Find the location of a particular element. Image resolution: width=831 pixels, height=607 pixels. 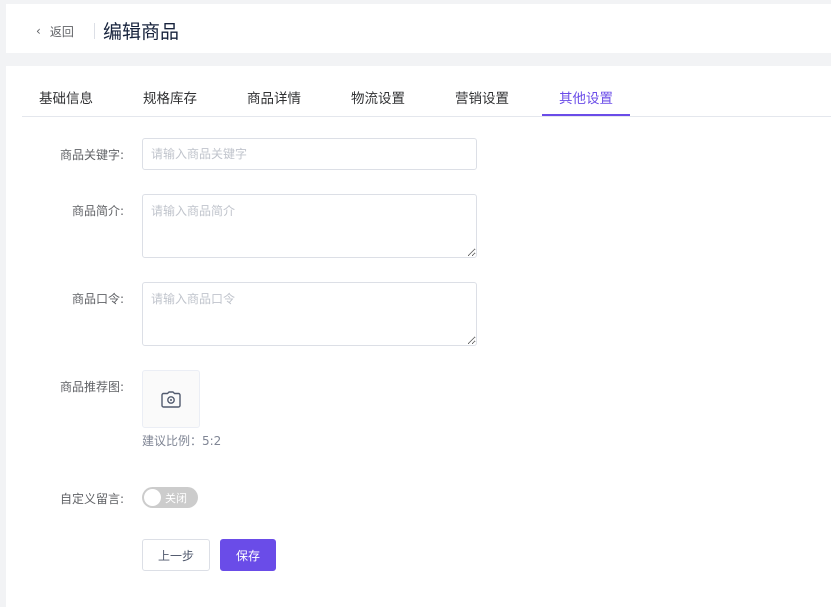

page-header: ‹ 返回 编辑商品 is located at coordinates (418, 28).